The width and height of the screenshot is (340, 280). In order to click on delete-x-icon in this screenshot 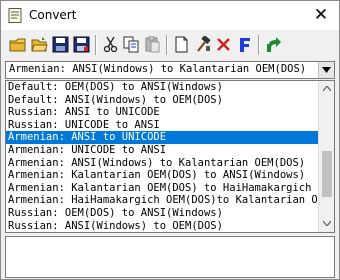, I will do `click(223, 44)`.